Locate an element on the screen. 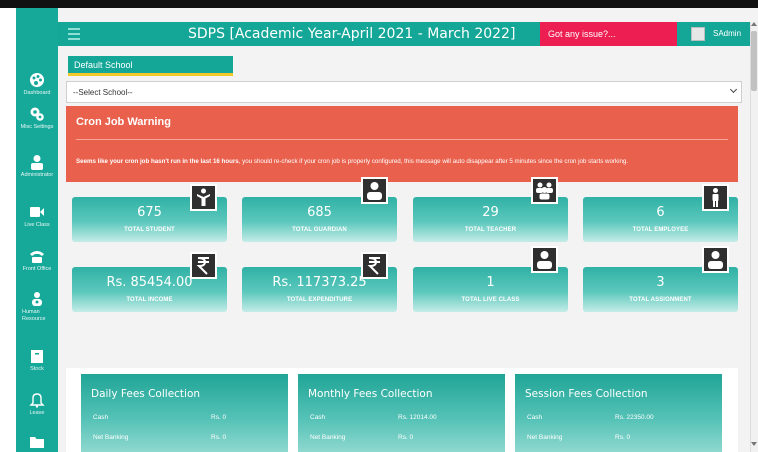  stat-value: 3 is located at coordinates (660, 282).